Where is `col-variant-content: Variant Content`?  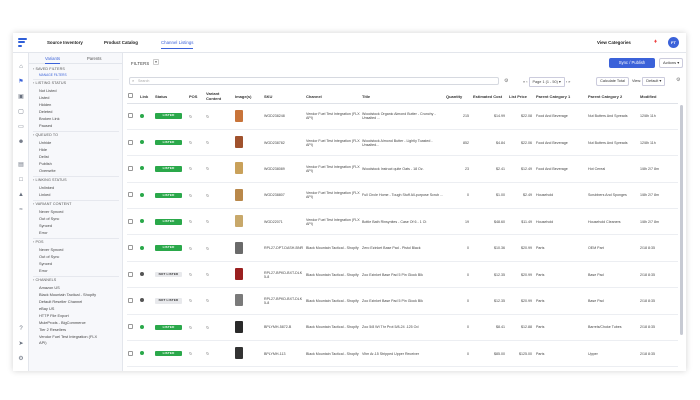 col-variant-content: Variant Content is located at coordinates (219, 97).